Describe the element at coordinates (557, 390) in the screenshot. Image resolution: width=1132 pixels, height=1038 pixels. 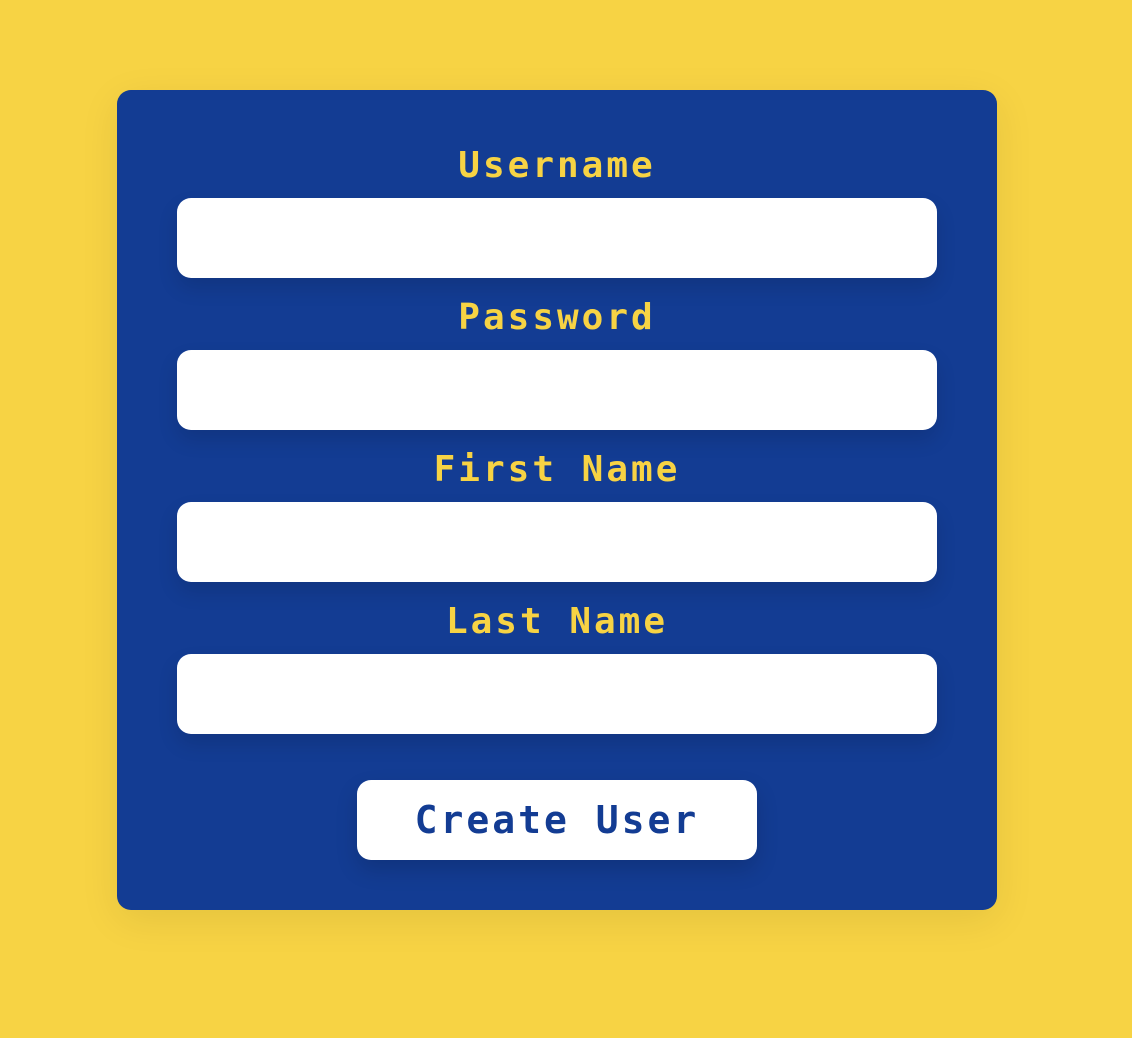
I see `password-input` at that location.